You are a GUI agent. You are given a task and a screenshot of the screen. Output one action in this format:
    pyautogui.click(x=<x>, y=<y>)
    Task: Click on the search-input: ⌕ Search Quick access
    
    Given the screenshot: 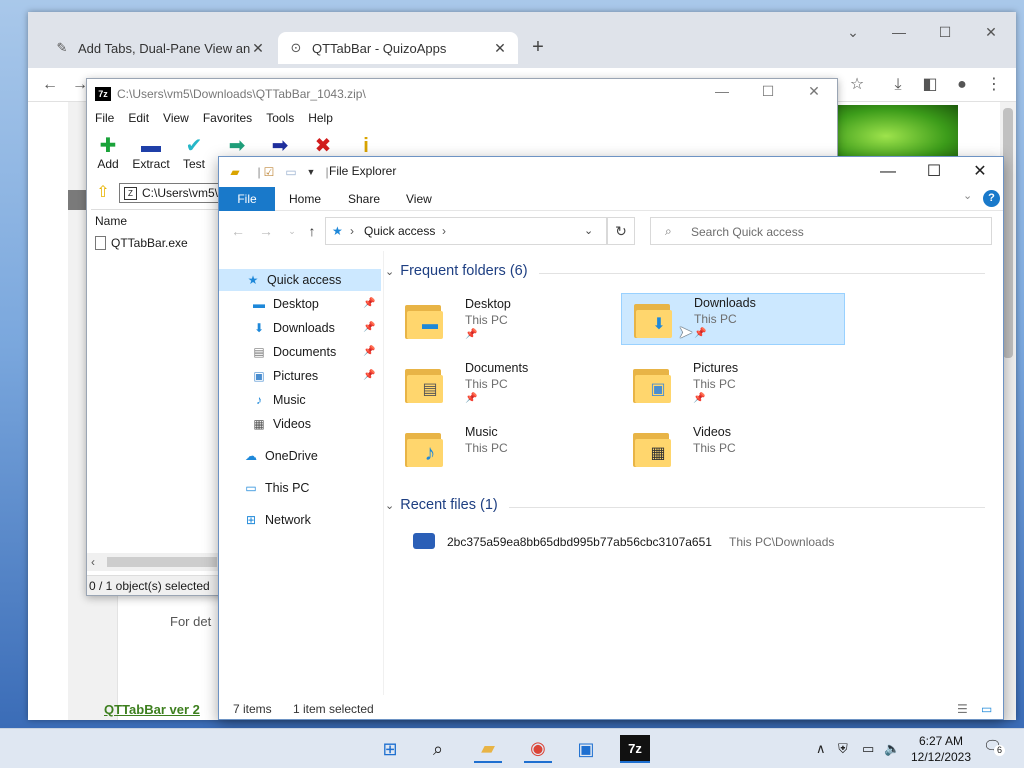 What is the action you would take?
    pyautogui.click(x=821, y=231)
    